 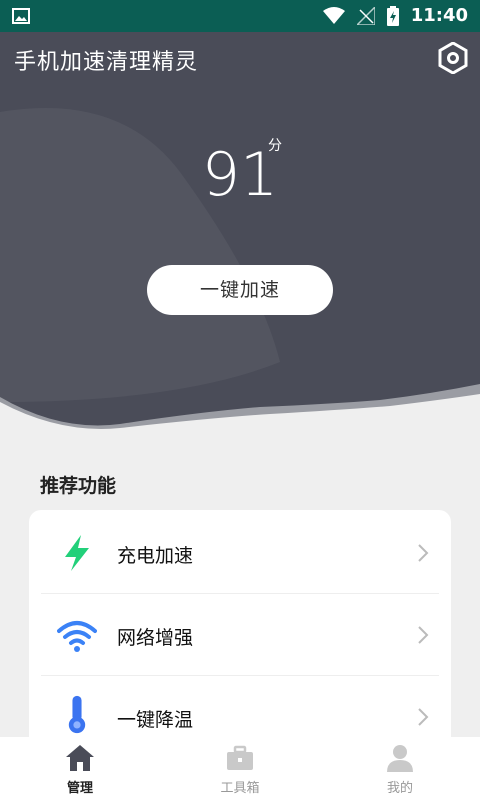 What do you see at coordinates (240, 788) in the screenshot?
I see `tab-label: 工具箱` at bounding box center [240, 788].